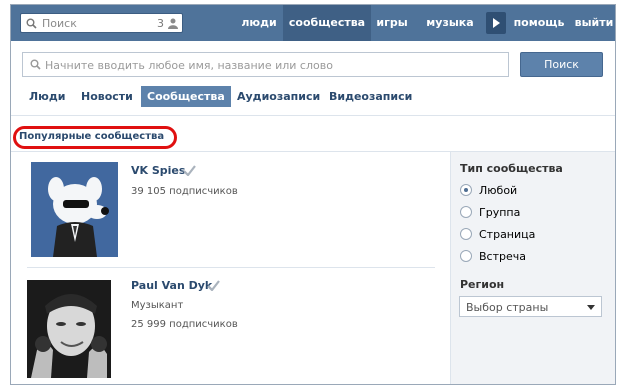 The image size is (622, 390). Describe the element at coordinates (594, 23) in the screenshot. I see `nav-logout: выйти` at that location.